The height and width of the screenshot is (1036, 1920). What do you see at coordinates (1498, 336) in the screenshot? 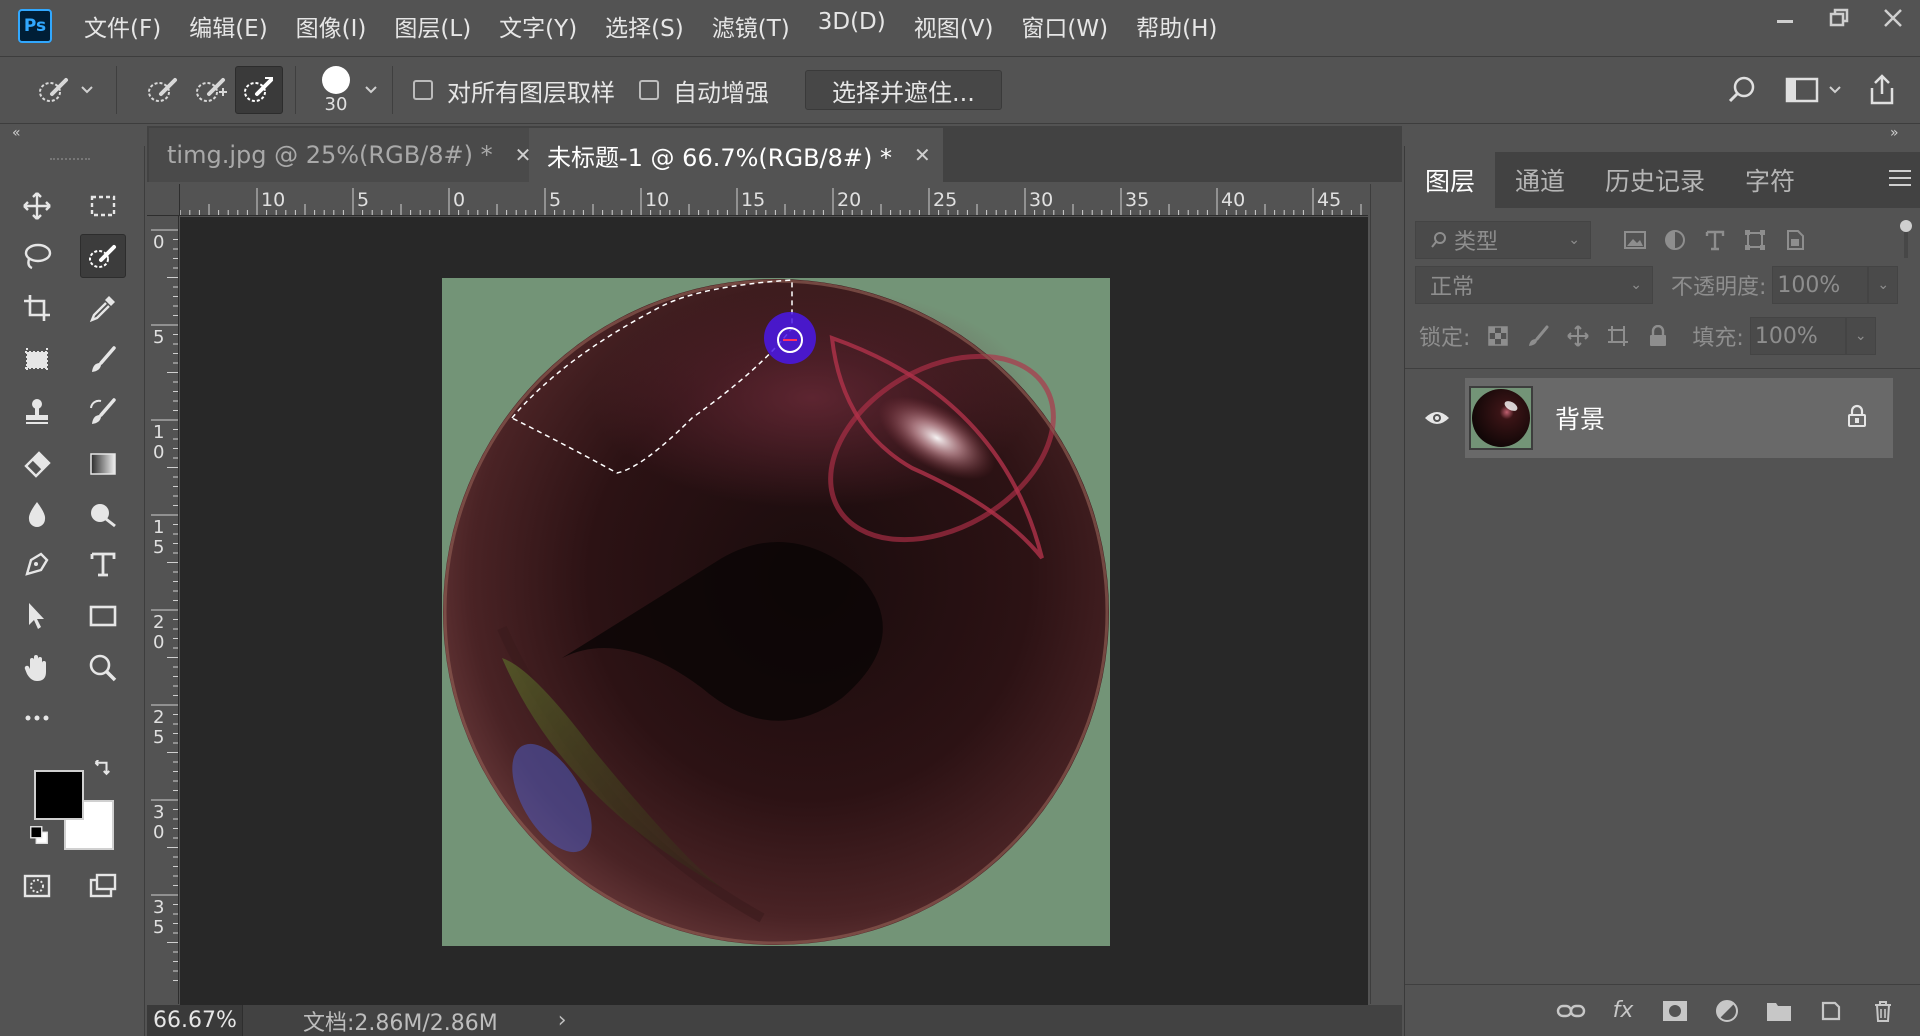
I see `lock-transparent-button` at bounding box center [1498, 336].